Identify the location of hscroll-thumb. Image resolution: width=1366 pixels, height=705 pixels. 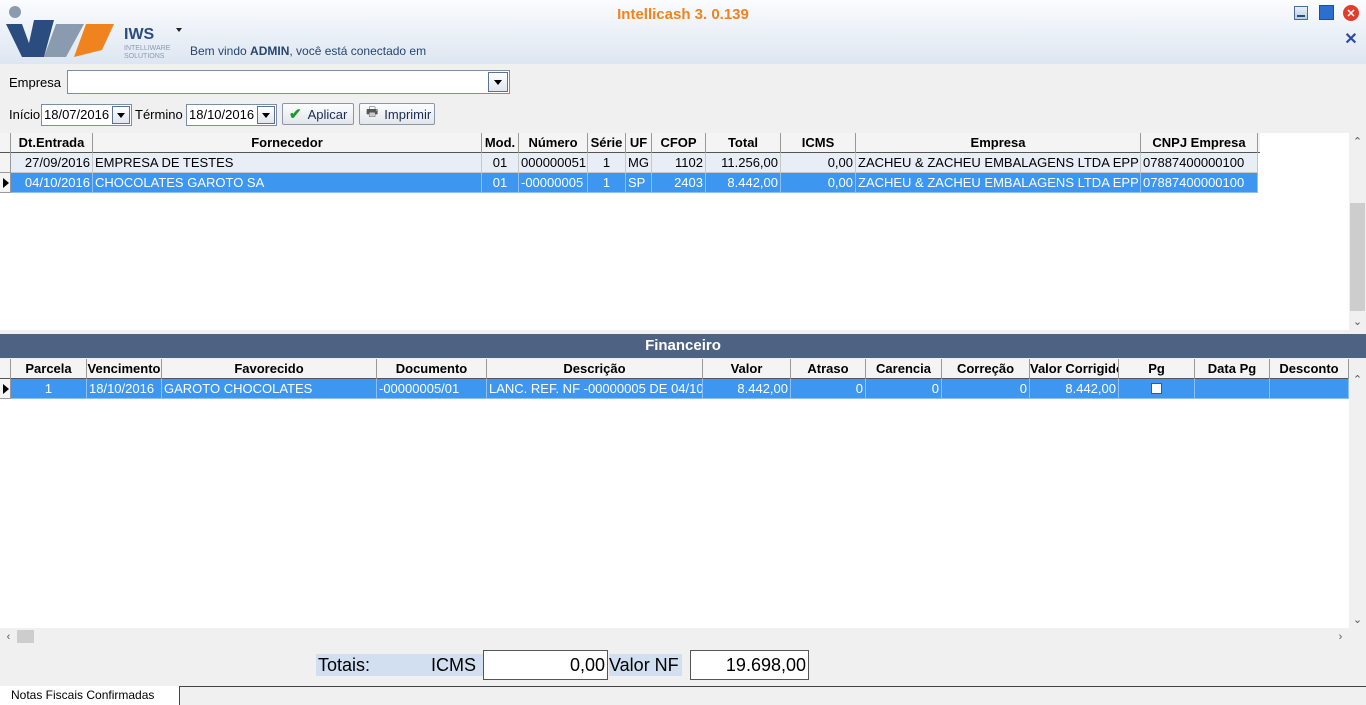
(25, 636).